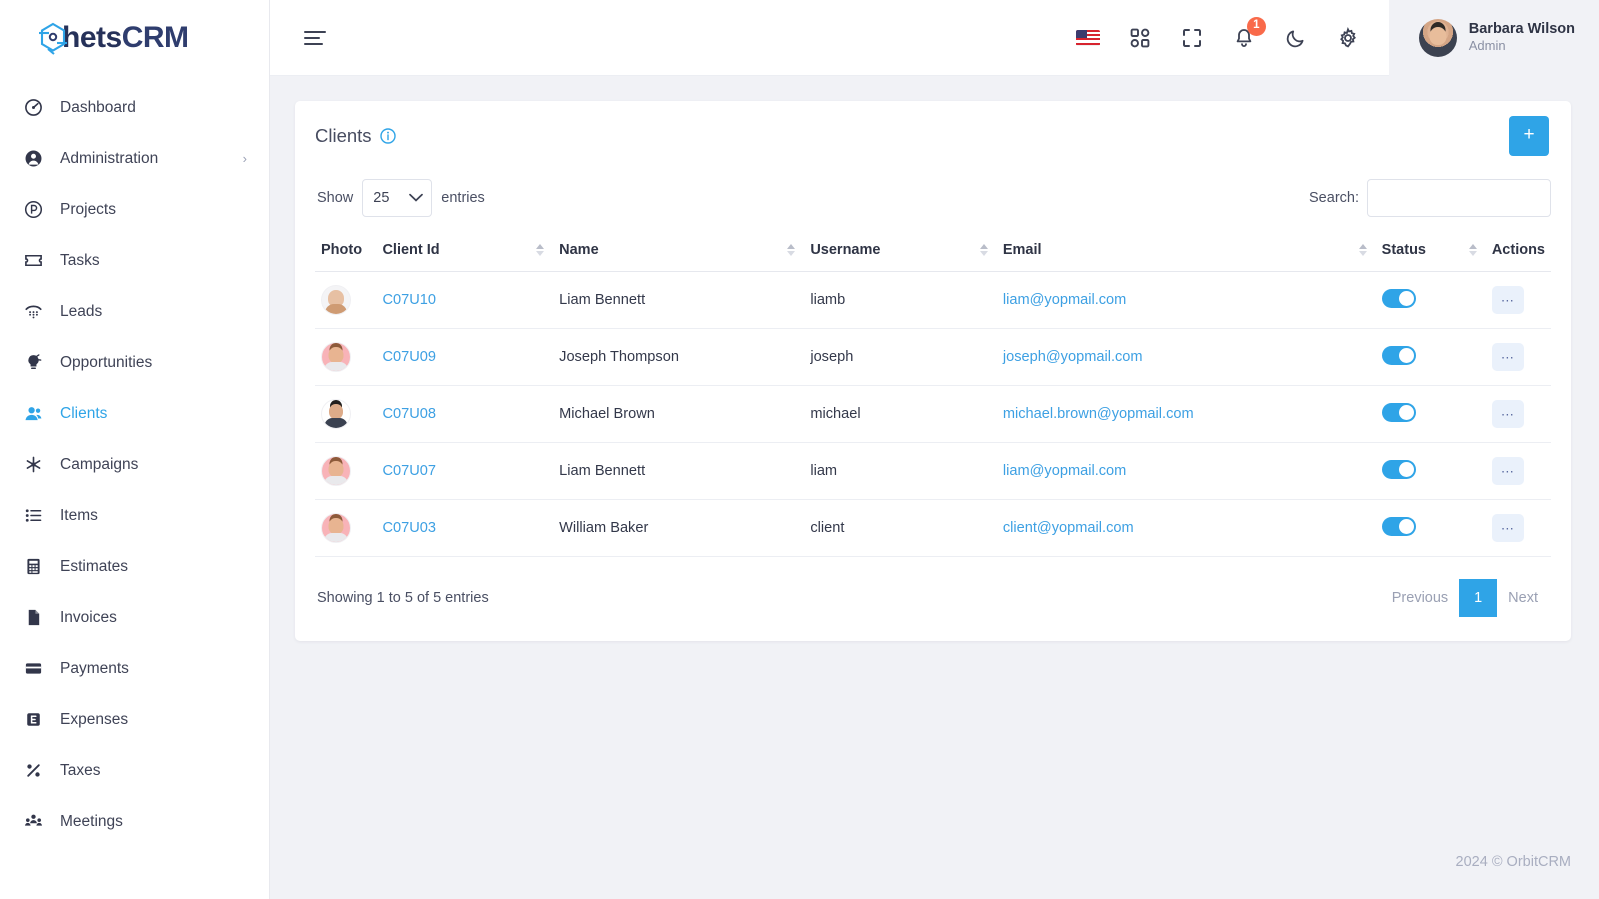 The image size is (1599, 899). I want to click on sidebar-item-meetings: Meetings, so click(134, 821).